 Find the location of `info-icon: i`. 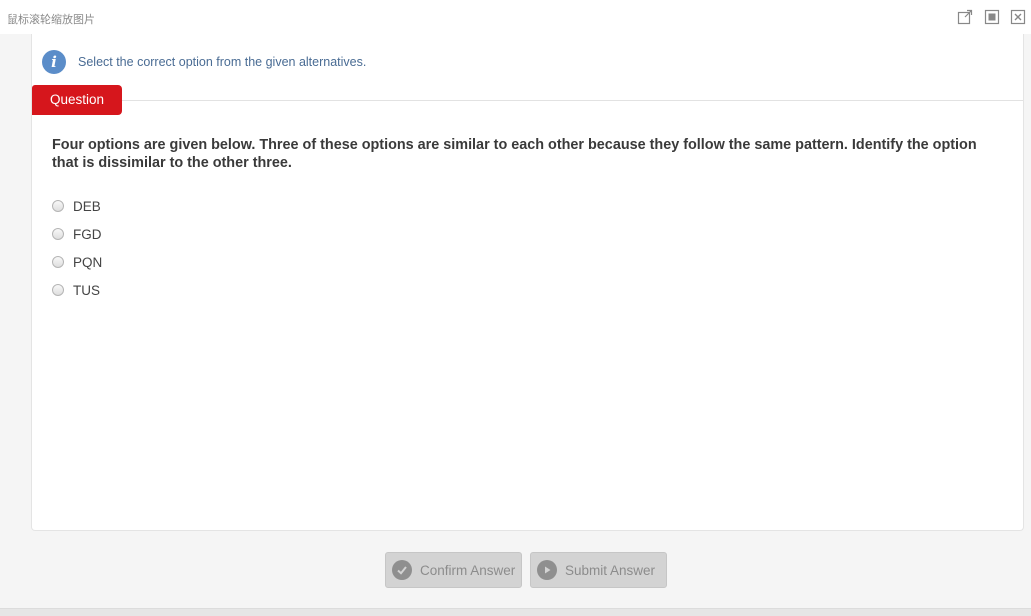

info-icon: i is located at coordinates (54, 62).